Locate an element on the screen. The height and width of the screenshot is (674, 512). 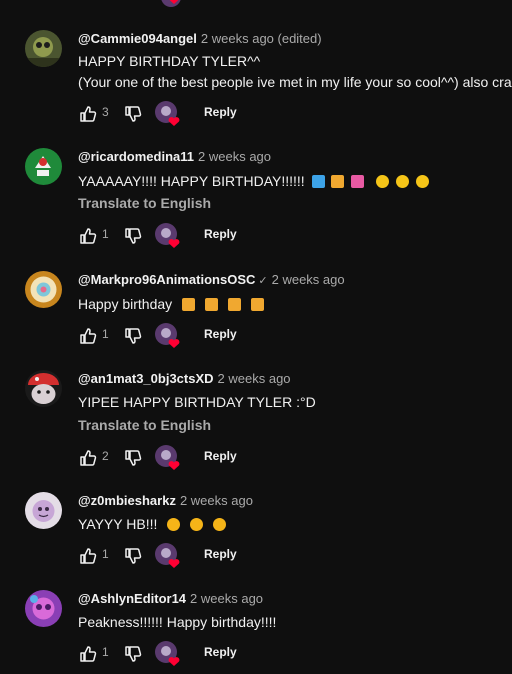
like-count: 3 is located at coordinates (105, 112).